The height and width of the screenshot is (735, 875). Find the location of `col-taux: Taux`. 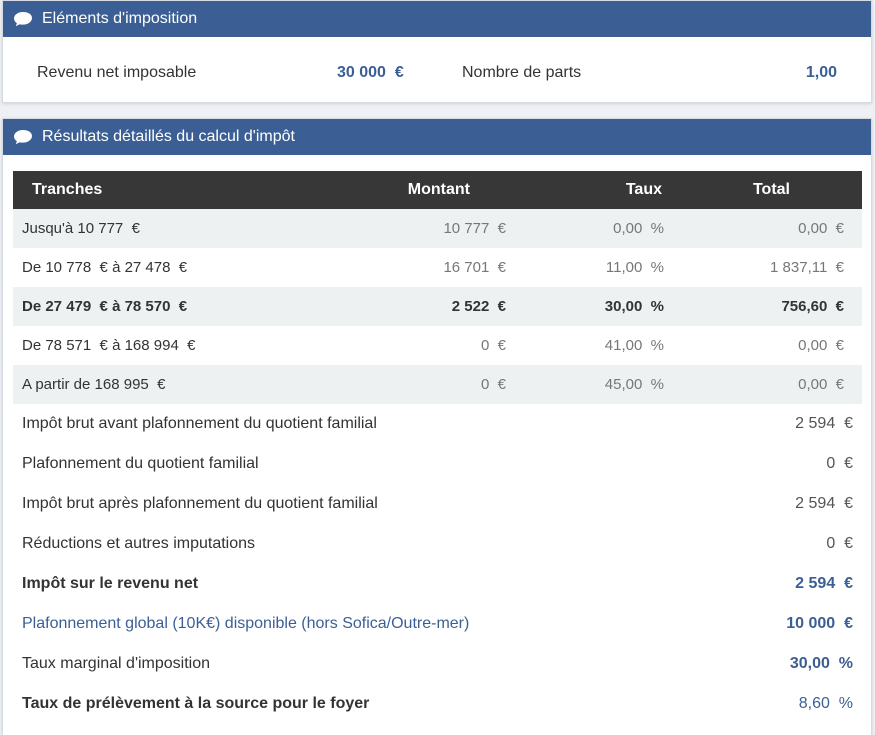

col-taux: Taux is located at coordinates (643, 189).